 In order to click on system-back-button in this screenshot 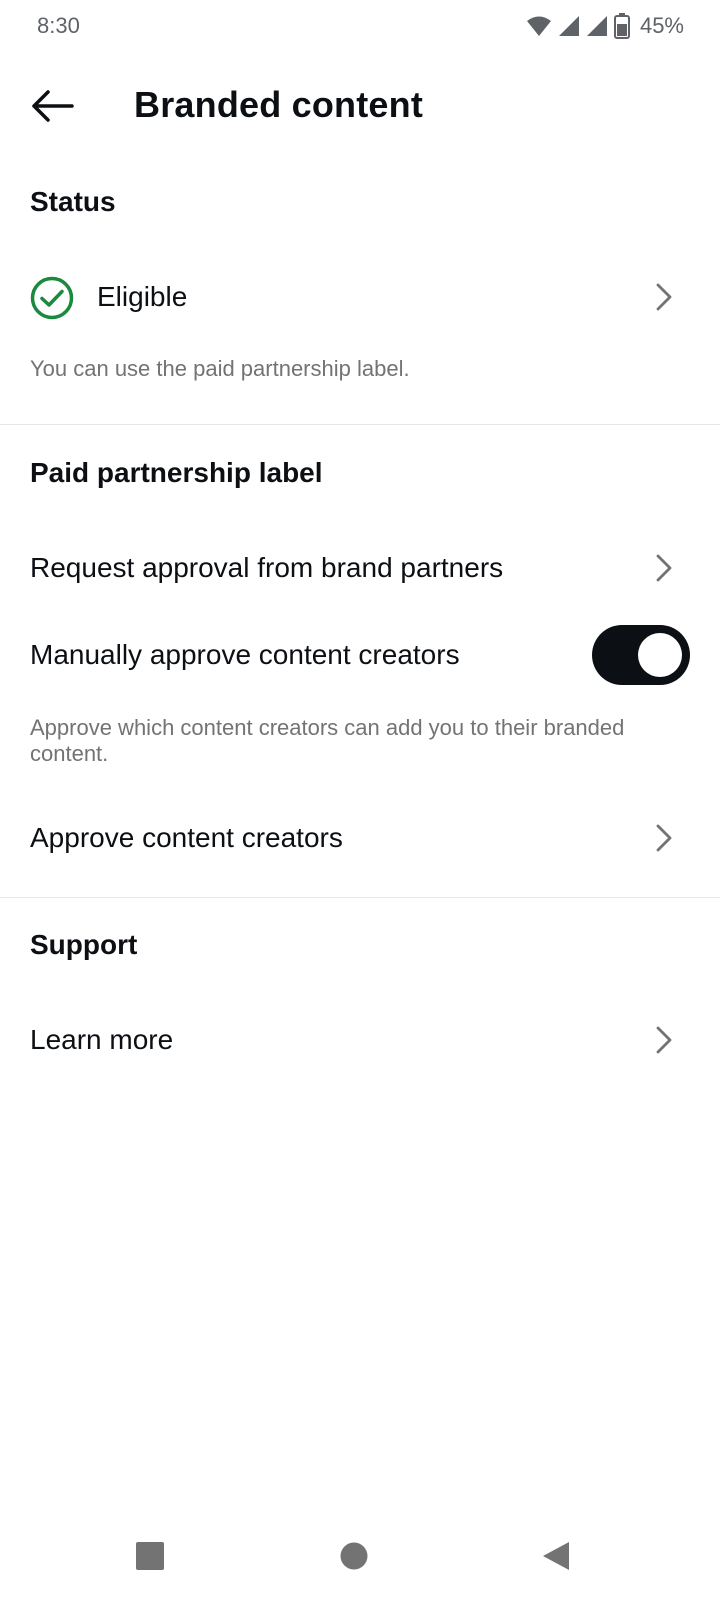, I will do `click(556, 1556)`.